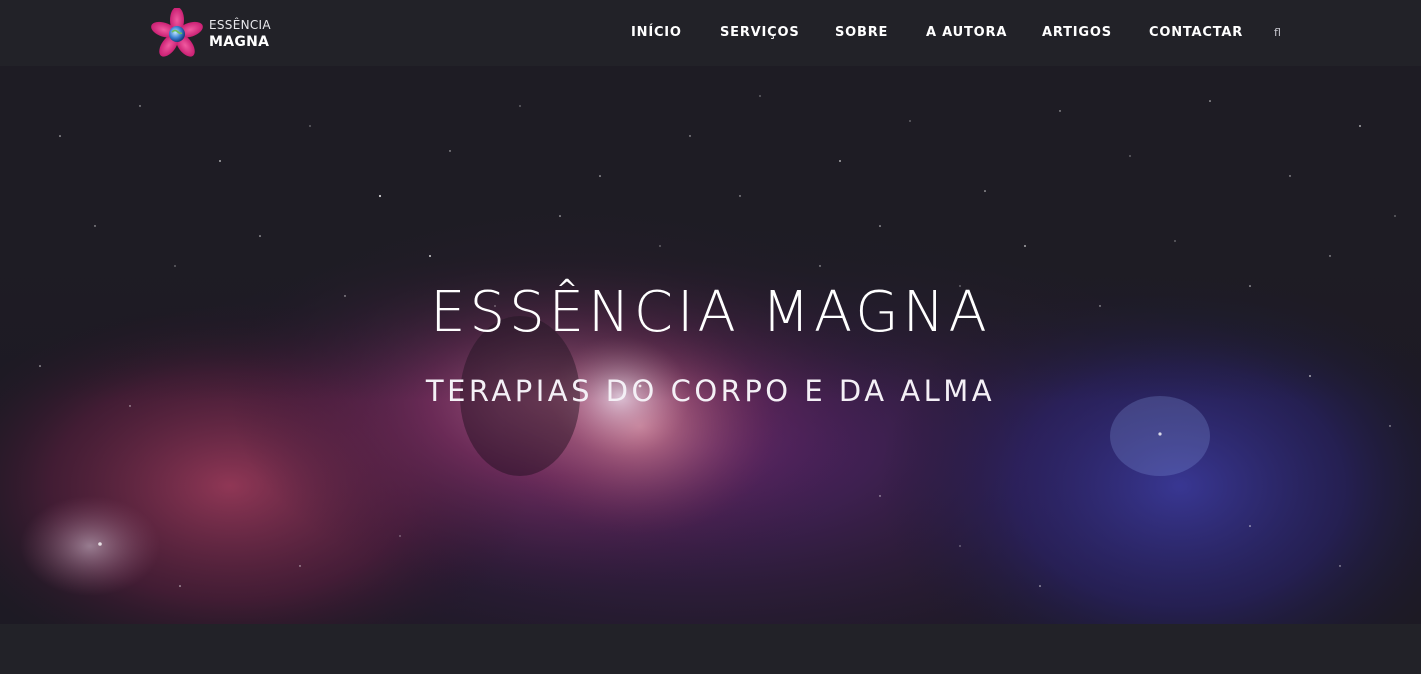  I want to click on hero-subtitle: TERAPIAS DO CORPO E DA ALMA, so click(710, 391).